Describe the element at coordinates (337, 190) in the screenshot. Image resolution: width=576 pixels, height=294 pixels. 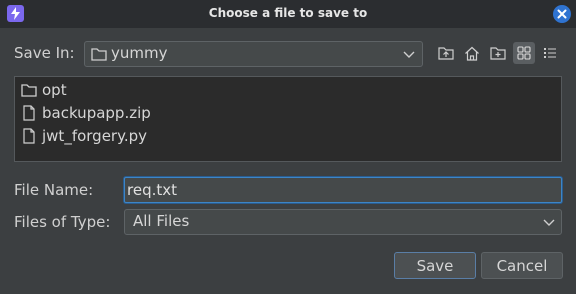
I see `file-name-input` at that location.